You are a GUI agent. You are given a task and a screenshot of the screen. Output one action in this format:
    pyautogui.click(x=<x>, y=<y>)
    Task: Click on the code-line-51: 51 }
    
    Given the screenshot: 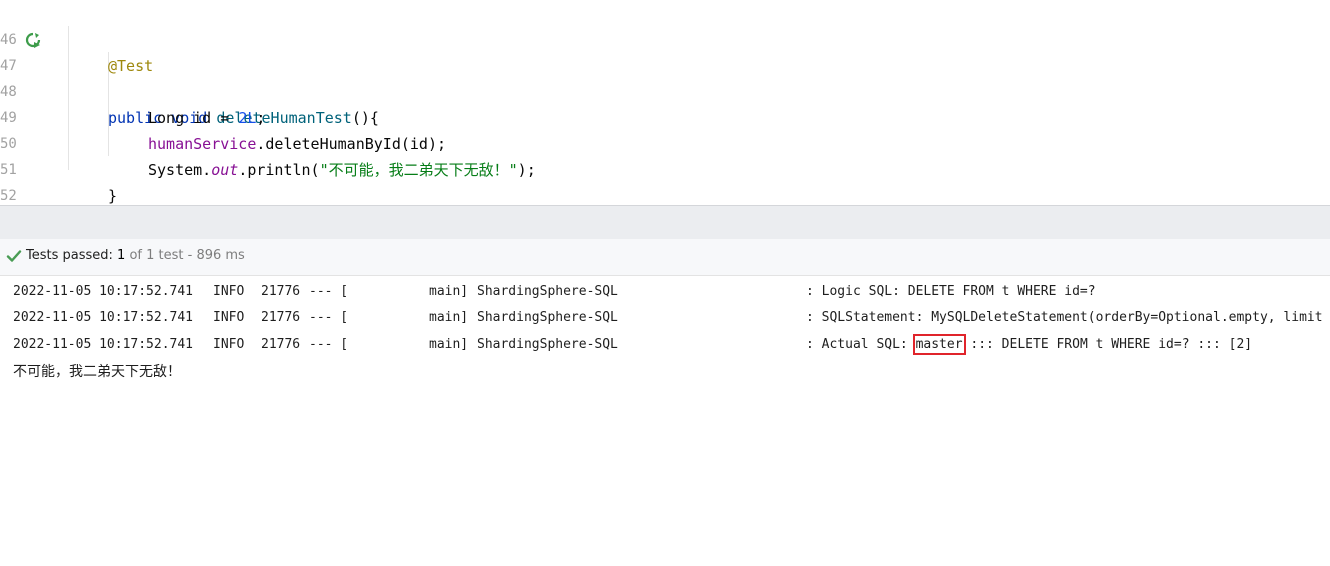 What is the action you would take?
    pyautogui.click(x=665, y=168)
    